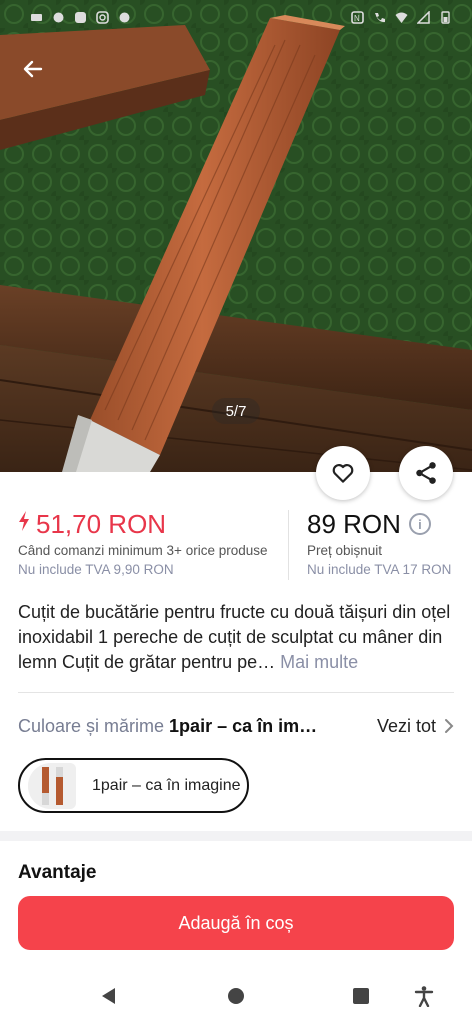  Describe the element at coordinates (423, 17) in the screenshot. I see `no-sim-icon` at that location.